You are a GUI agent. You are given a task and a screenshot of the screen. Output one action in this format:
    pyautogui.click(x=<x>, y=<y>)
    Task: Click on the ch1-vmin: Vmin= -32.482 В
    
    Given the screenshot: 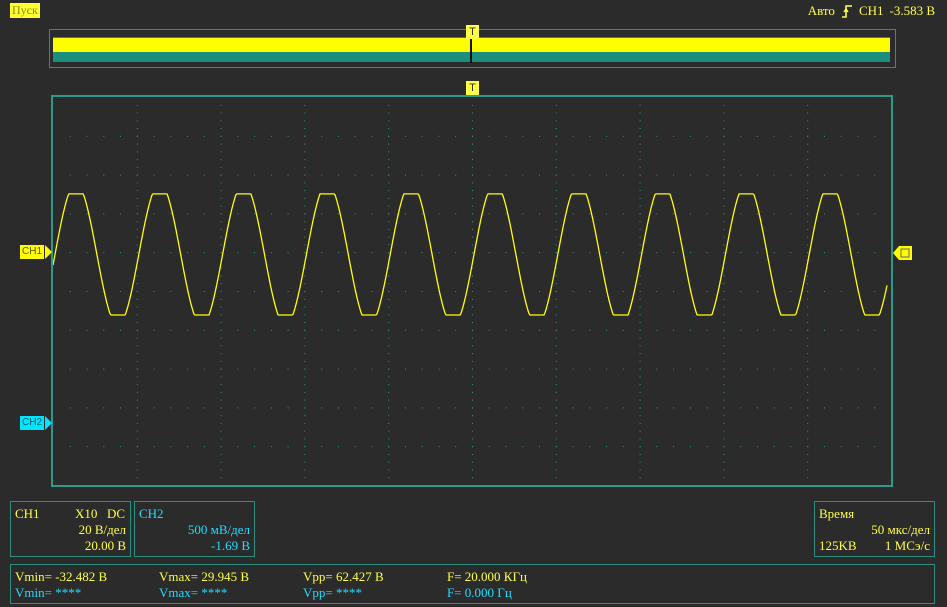 What is the action you would take?
    pyautogui.click(x=61, y=576)
    